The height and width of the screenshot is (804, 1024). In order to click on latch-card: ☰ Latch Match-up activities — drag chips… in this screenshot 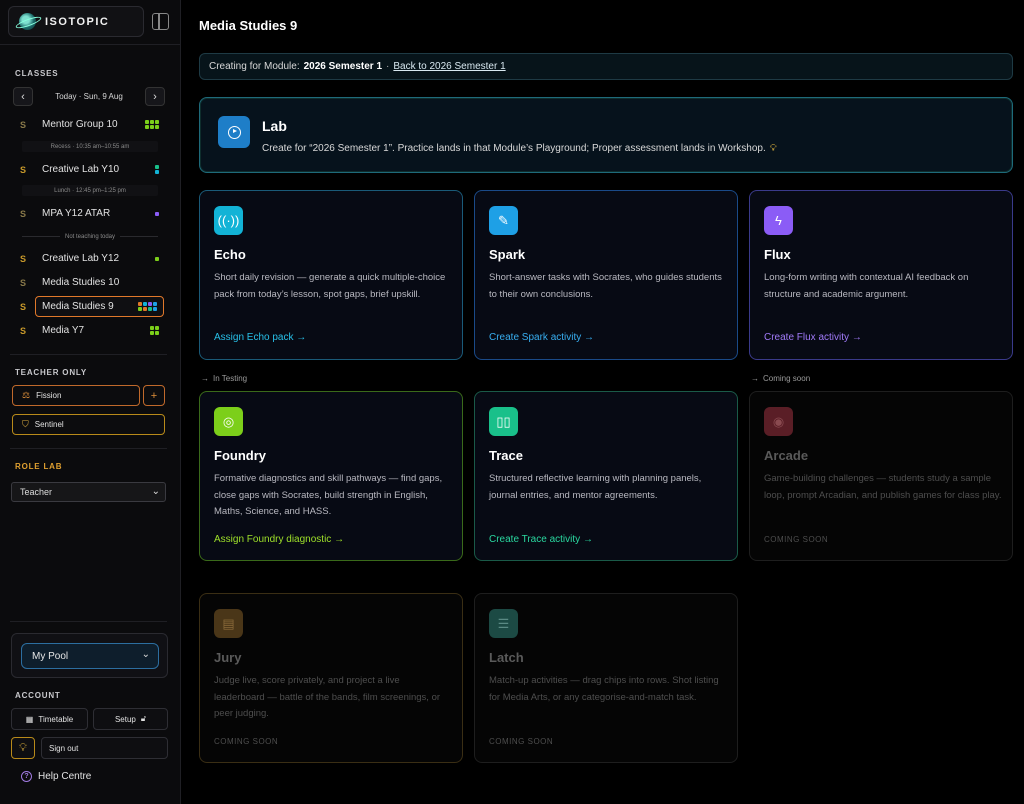, I will do `click(606, 678)`.